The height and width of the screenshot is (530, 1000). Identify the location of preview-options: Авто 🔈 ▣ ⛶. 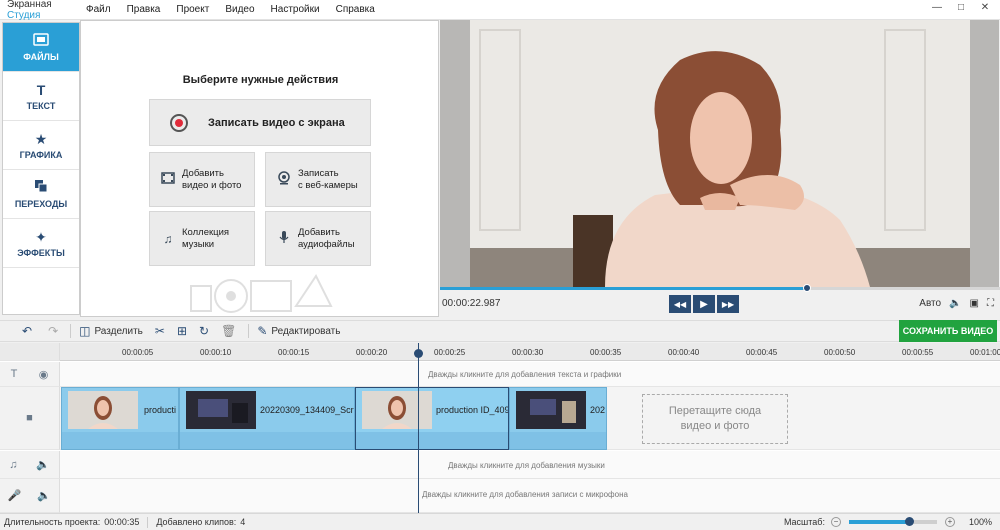
(952, 303).